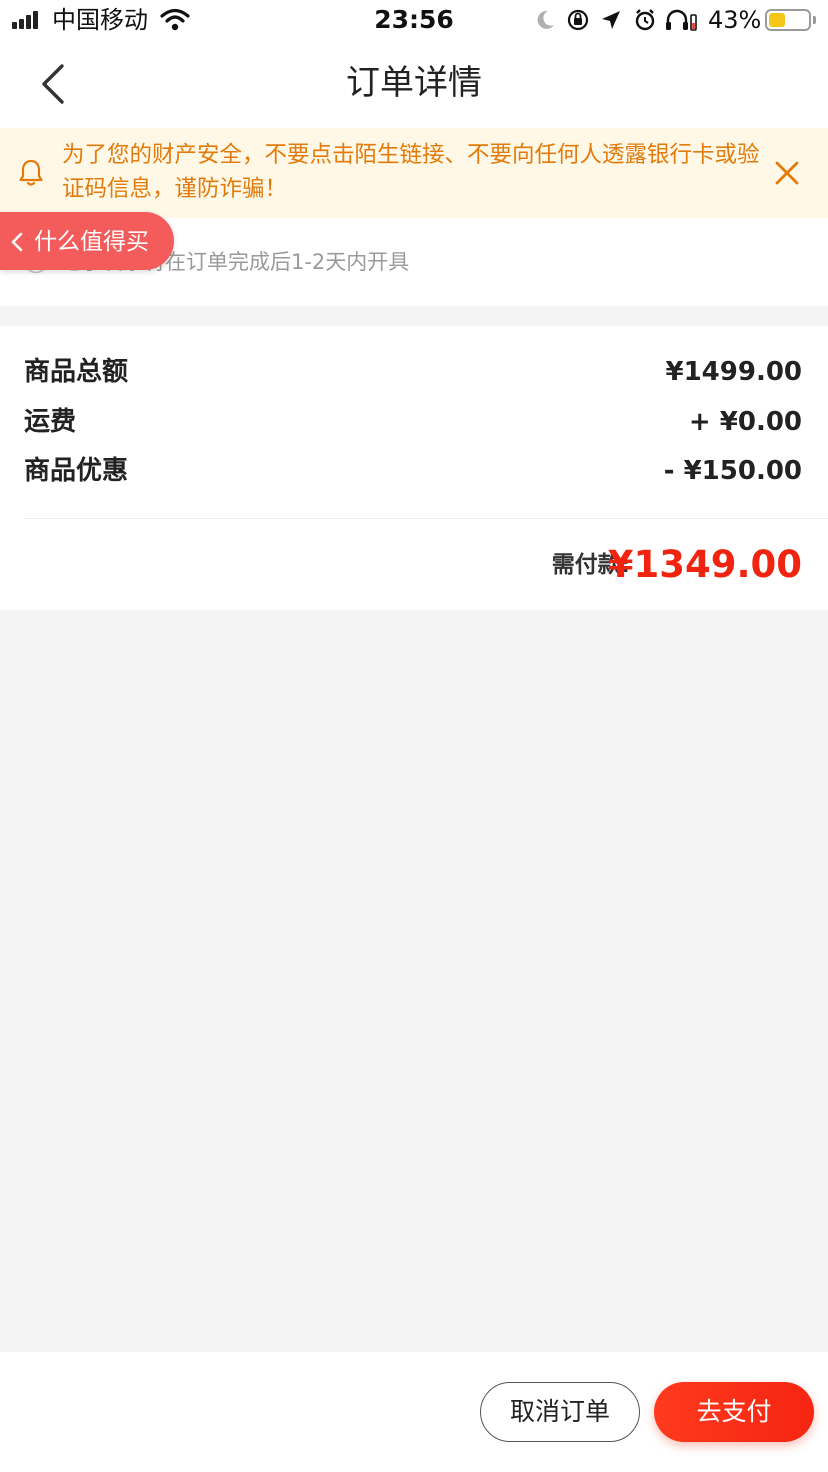 This screenshot has width=828, height=1472. I want to click on return-app-label: 什么值得买, so click(91, 242).